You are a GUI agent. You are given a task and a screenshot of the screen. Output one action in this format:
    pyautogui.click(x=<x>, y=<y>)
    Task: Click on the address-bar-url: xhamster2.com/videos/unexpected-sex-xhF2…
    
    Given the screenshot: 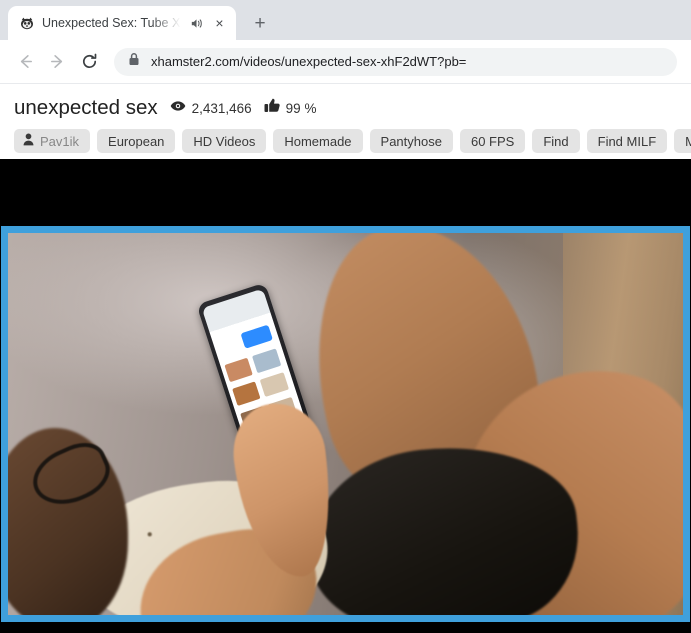 What is the action you would take?
    pyautogui.click(x=309, y=61)
    